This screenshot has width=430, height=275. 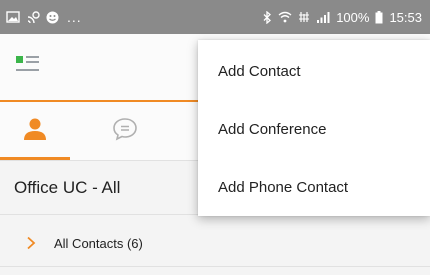 I want to click on menu-item-add-conference: Add Conference, so click(x=314, y=129).